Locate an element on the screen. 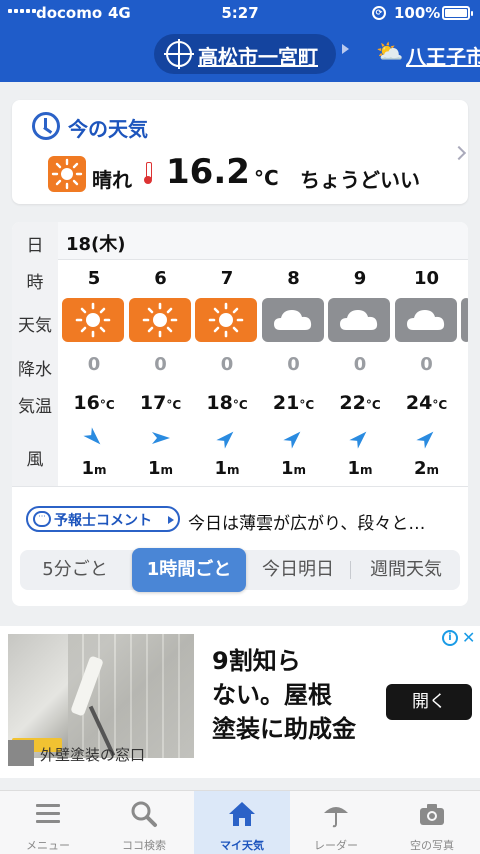 The width and height of the screenshot is (480, 854). hour-column-partial is located at coordinates (464, 373).